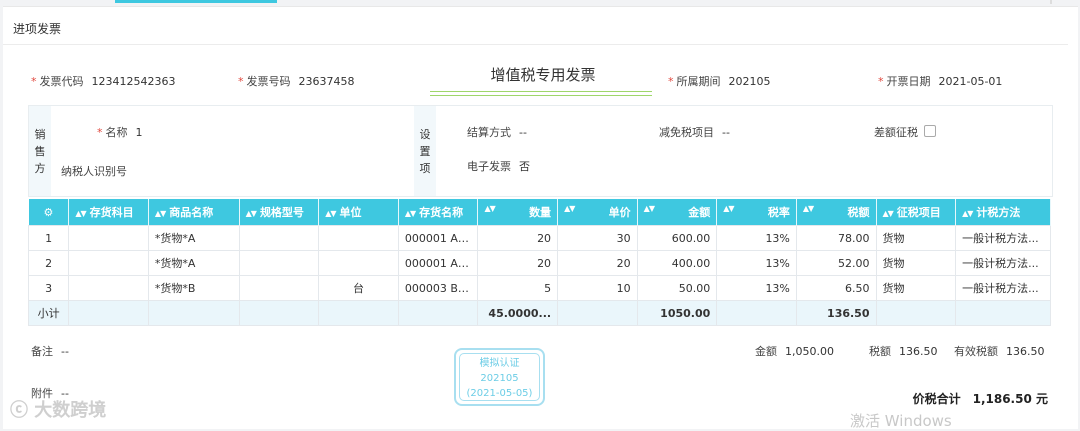  I want to click on column-header-inventory-name: ▲▼ 存货名称, so click(438, 212).